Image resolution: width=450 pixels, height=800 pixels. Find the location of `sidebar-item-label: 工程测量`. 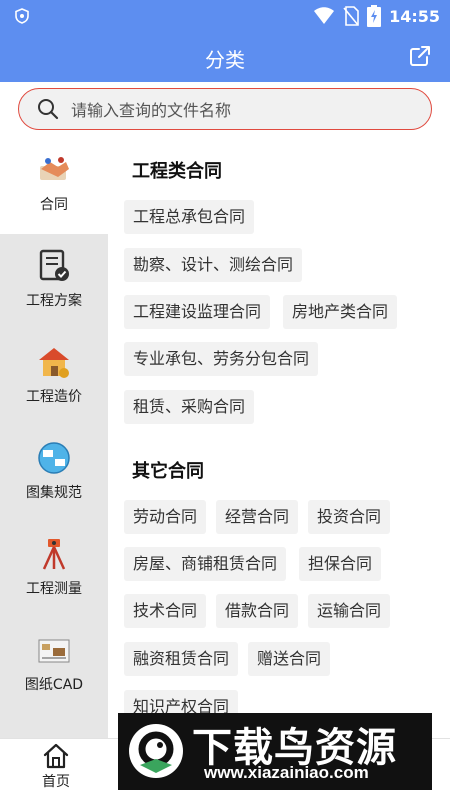

sidebar-item-label: 工程测量 is located at coordinates (54, 589).